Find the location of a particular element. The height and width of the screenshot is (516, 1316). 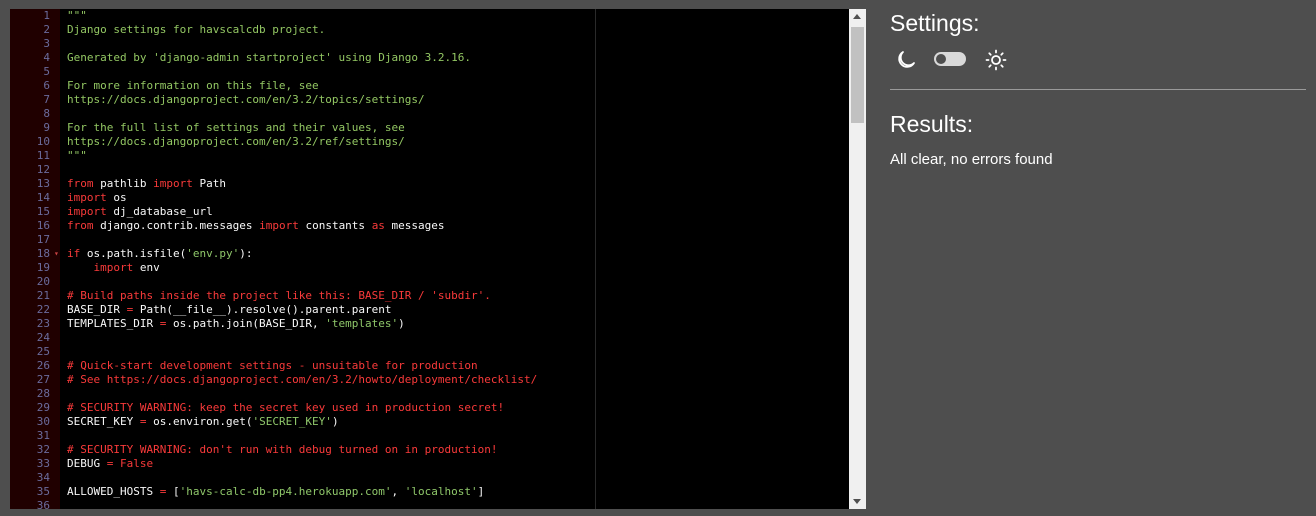

sun-icon is located at coordinates (996, 60).